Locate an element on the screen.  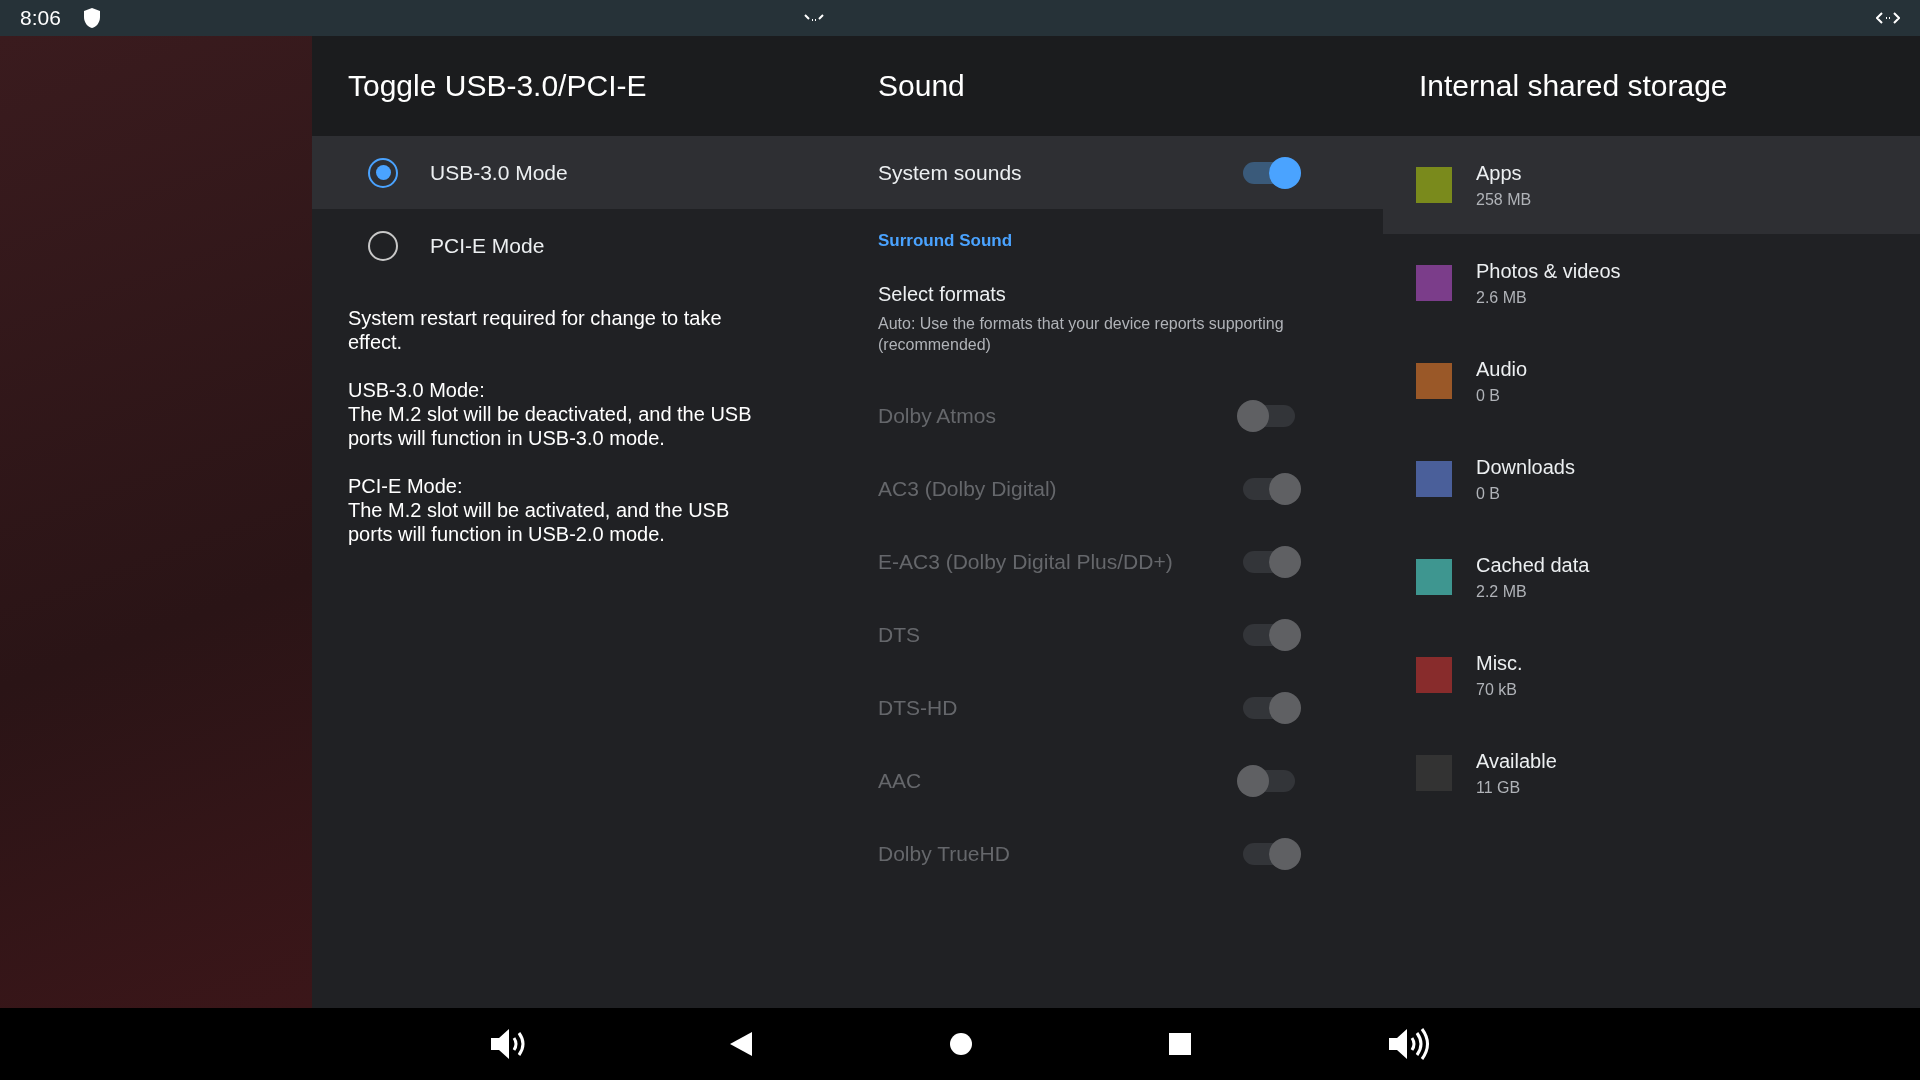
category-name: Photos & videos is located at coordinates (1548, 271).